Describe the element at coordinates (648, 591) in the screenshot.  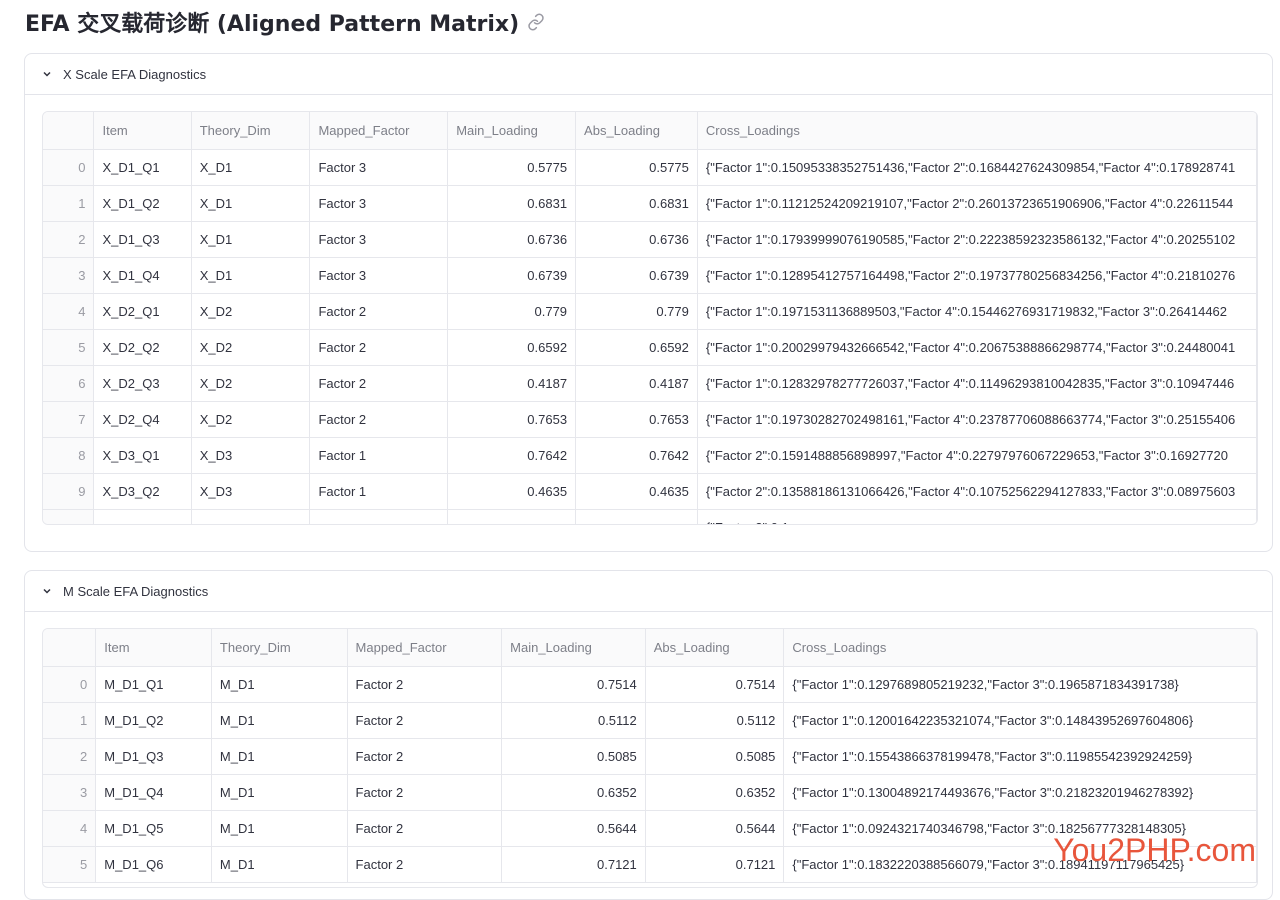
I see `m-scale-expander-header: M Scale EFA Diagnostics` at that location.